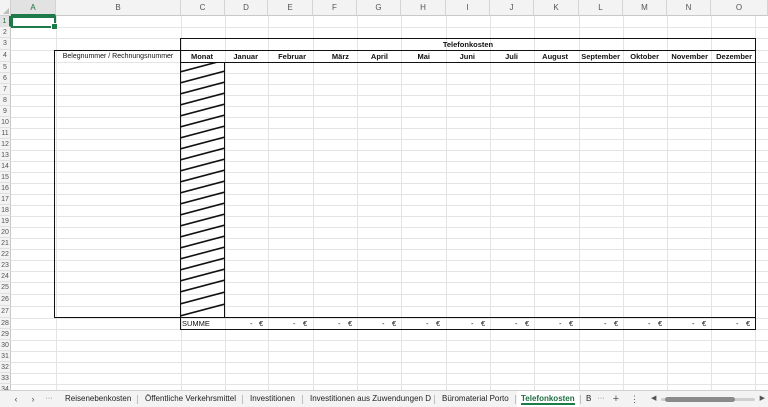 Image resolution: width=768 pixels, height=407 pixels. I want to click on month-header: Monat, so click(202, 56).